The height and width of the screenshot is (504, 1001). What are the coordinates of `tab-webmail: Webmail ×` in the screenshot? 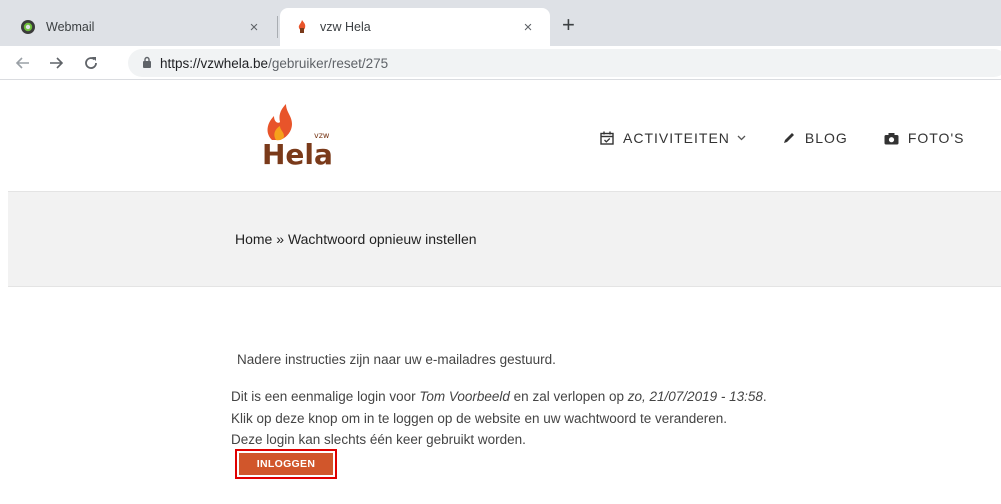 It's located at (142, 27).